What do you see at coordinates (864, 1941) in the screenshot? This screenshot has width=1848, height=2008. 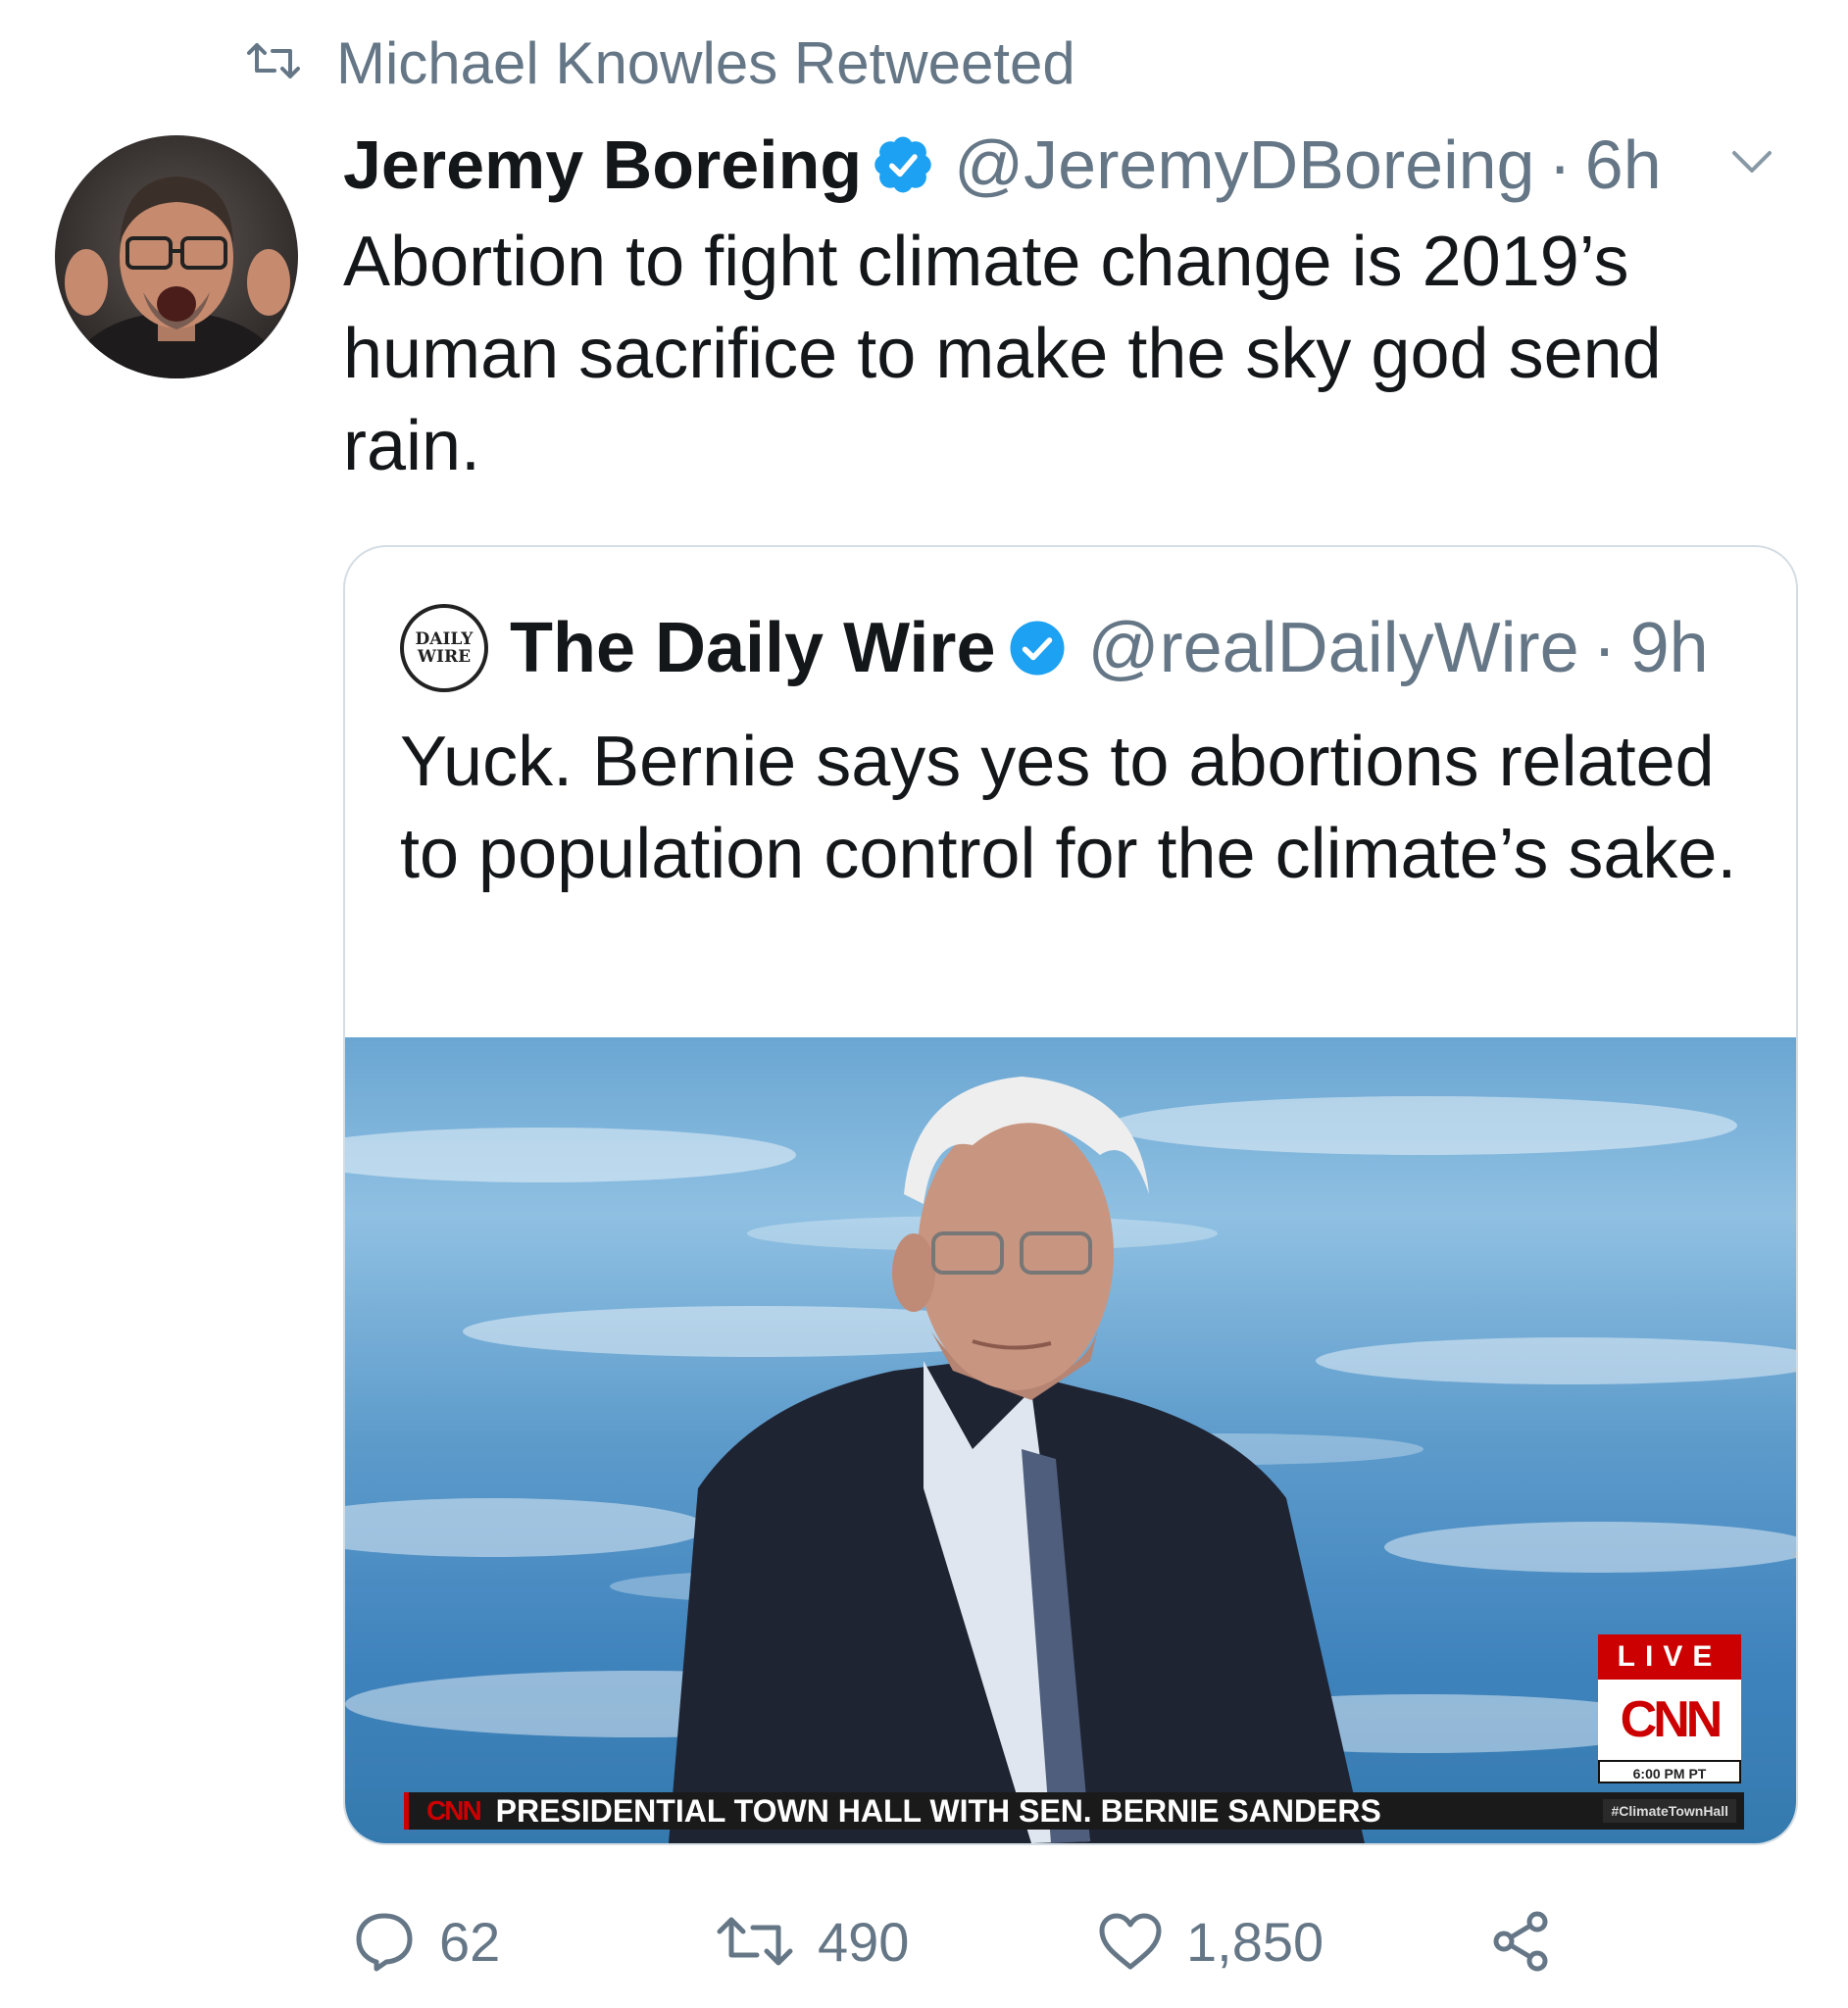 I see `retweet-count: 490` at bounding box center [864, 1941].